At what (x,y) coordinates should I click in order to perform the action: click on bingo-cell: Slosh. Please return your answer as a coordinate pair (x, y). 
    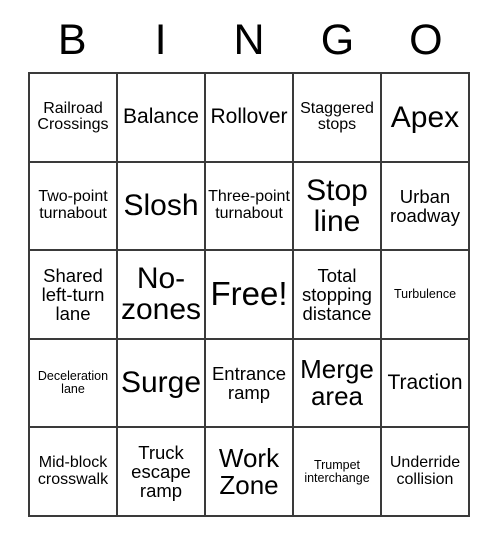
    Looking at the image, I should click on (162, 207).